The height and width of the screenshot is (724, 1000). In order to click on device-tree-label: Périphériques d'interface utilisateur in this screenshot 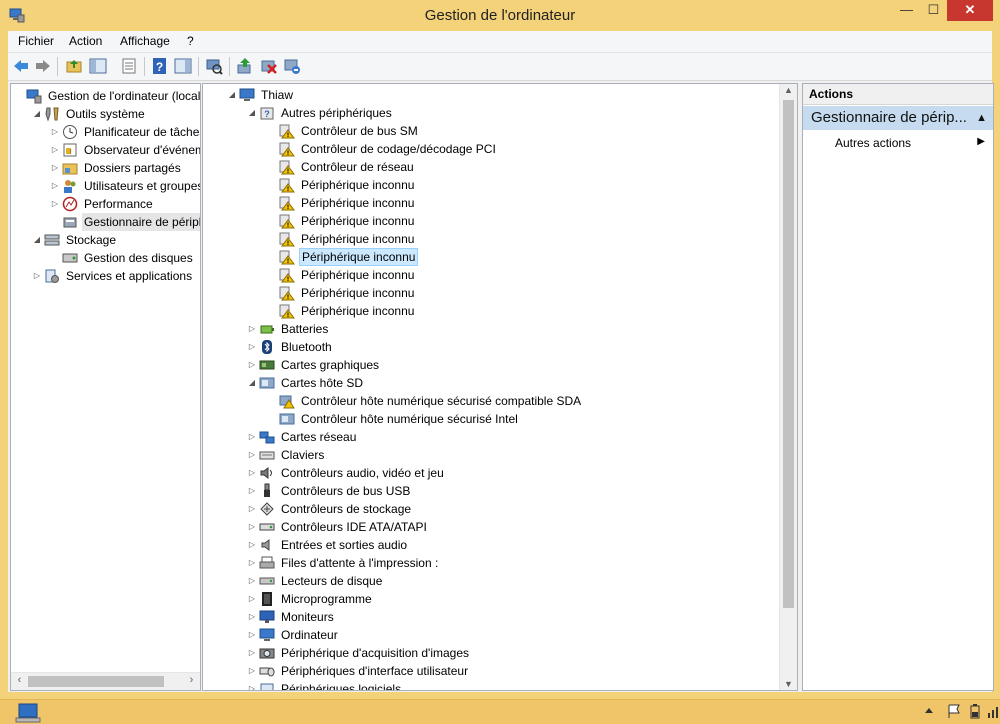, I will do `click(375, 671)`.